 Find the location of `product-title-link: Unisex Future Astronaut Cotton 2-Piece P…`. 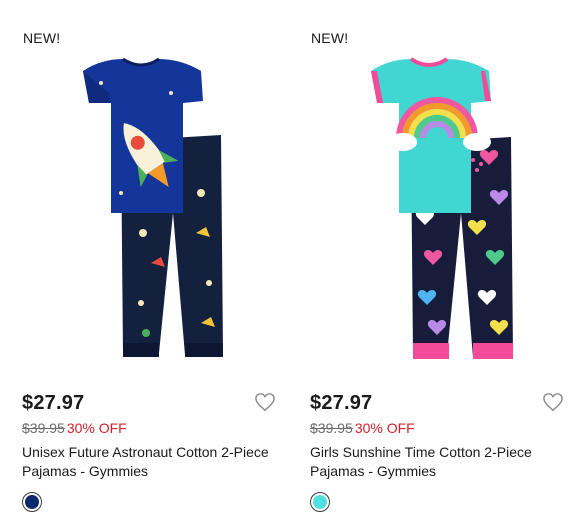

product-title-link: Unisex Future Astronaut Cotton 2-Piece P… is located at coordinates (155, 462).